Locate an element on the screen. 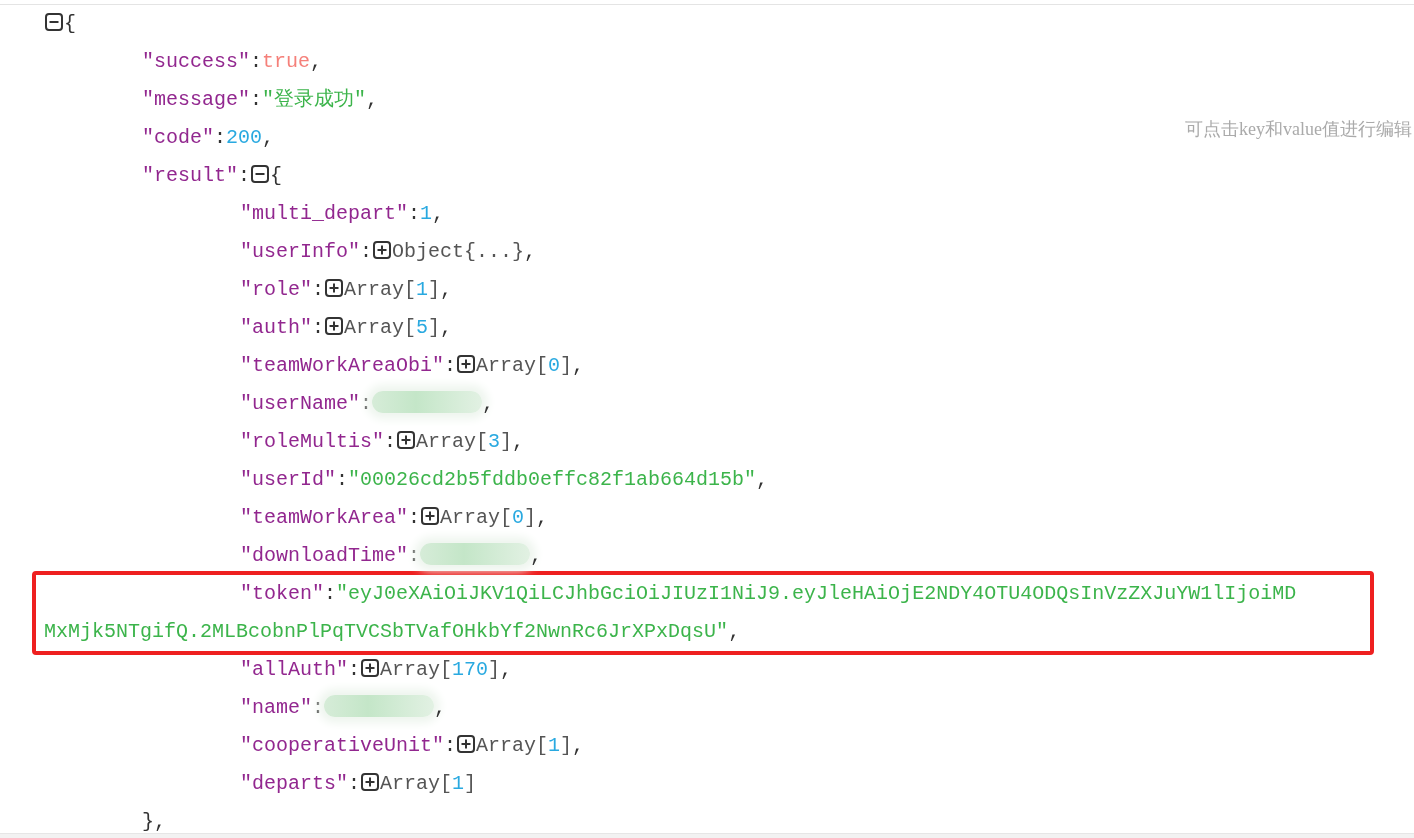  json-key: "userId" is located at coordinates (288, 479).